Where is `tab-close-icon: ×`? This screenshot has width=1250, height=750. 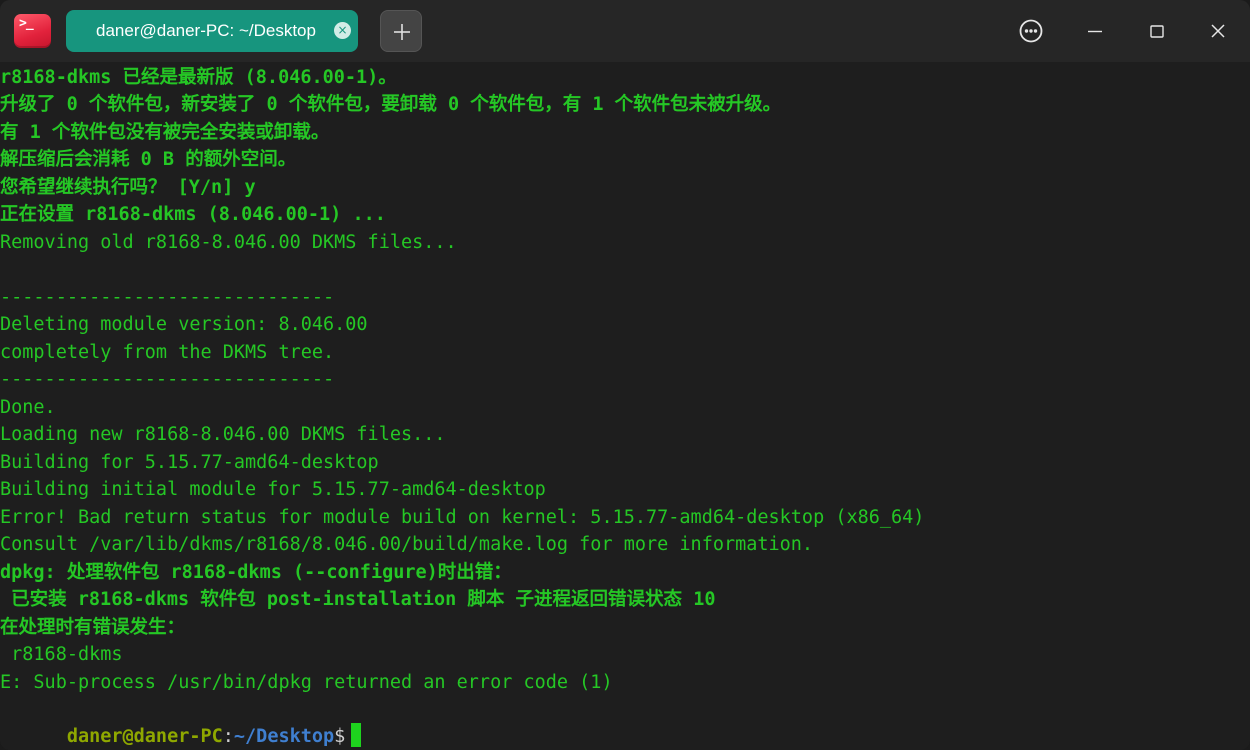
tab-close-icon: × is located at coordinates (342, 30).